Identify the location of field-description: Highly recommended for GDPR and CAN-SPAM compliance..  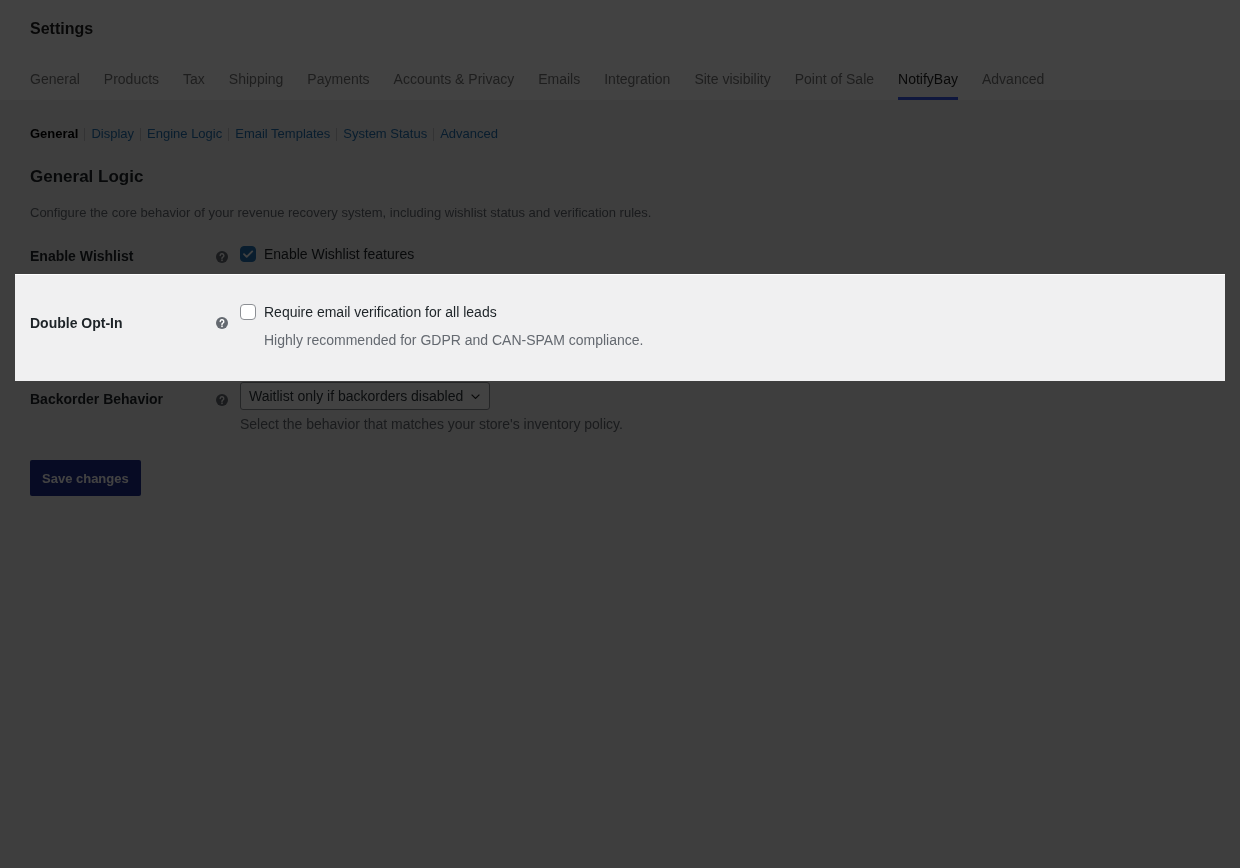
(453, 340).